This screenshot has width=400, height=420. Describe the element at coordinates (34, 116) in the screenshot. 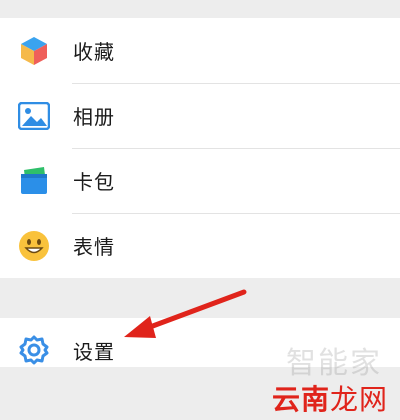

I see `photo-album-icon` at that location.